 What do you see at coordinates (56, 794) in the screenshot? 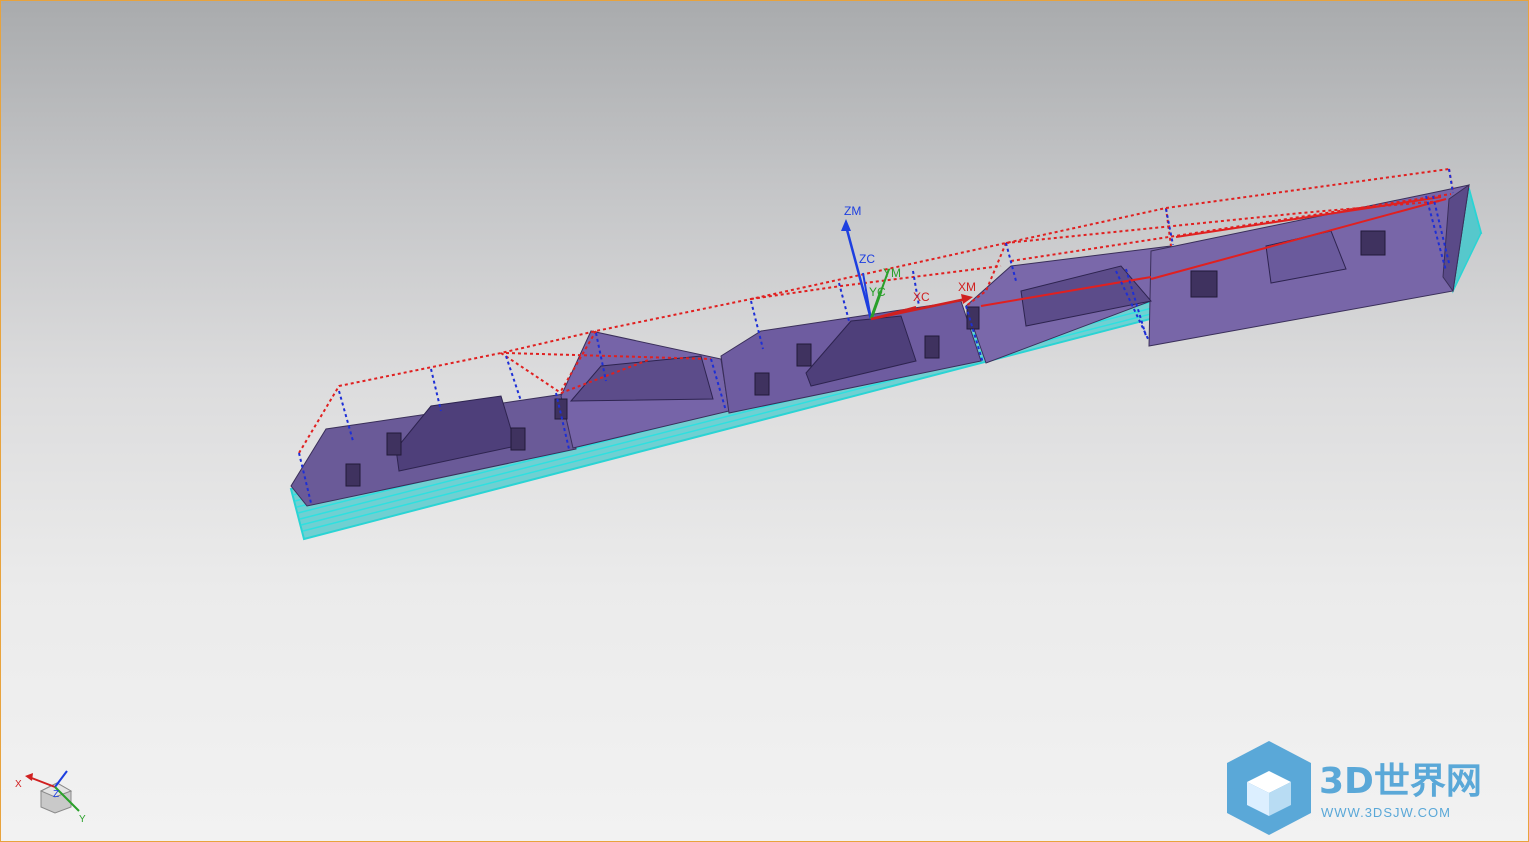
I see `triad-z-label: Z` at bounding box center [56, 794].